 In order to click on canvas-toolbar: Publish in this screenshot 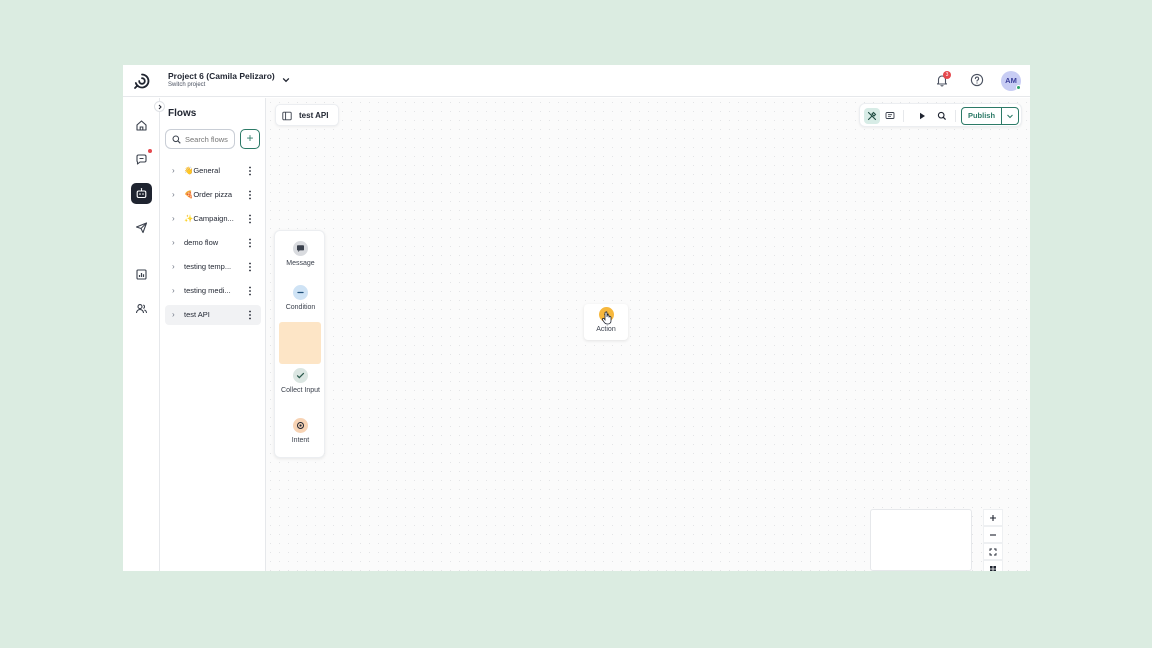, I will do `click(940, 115)`.